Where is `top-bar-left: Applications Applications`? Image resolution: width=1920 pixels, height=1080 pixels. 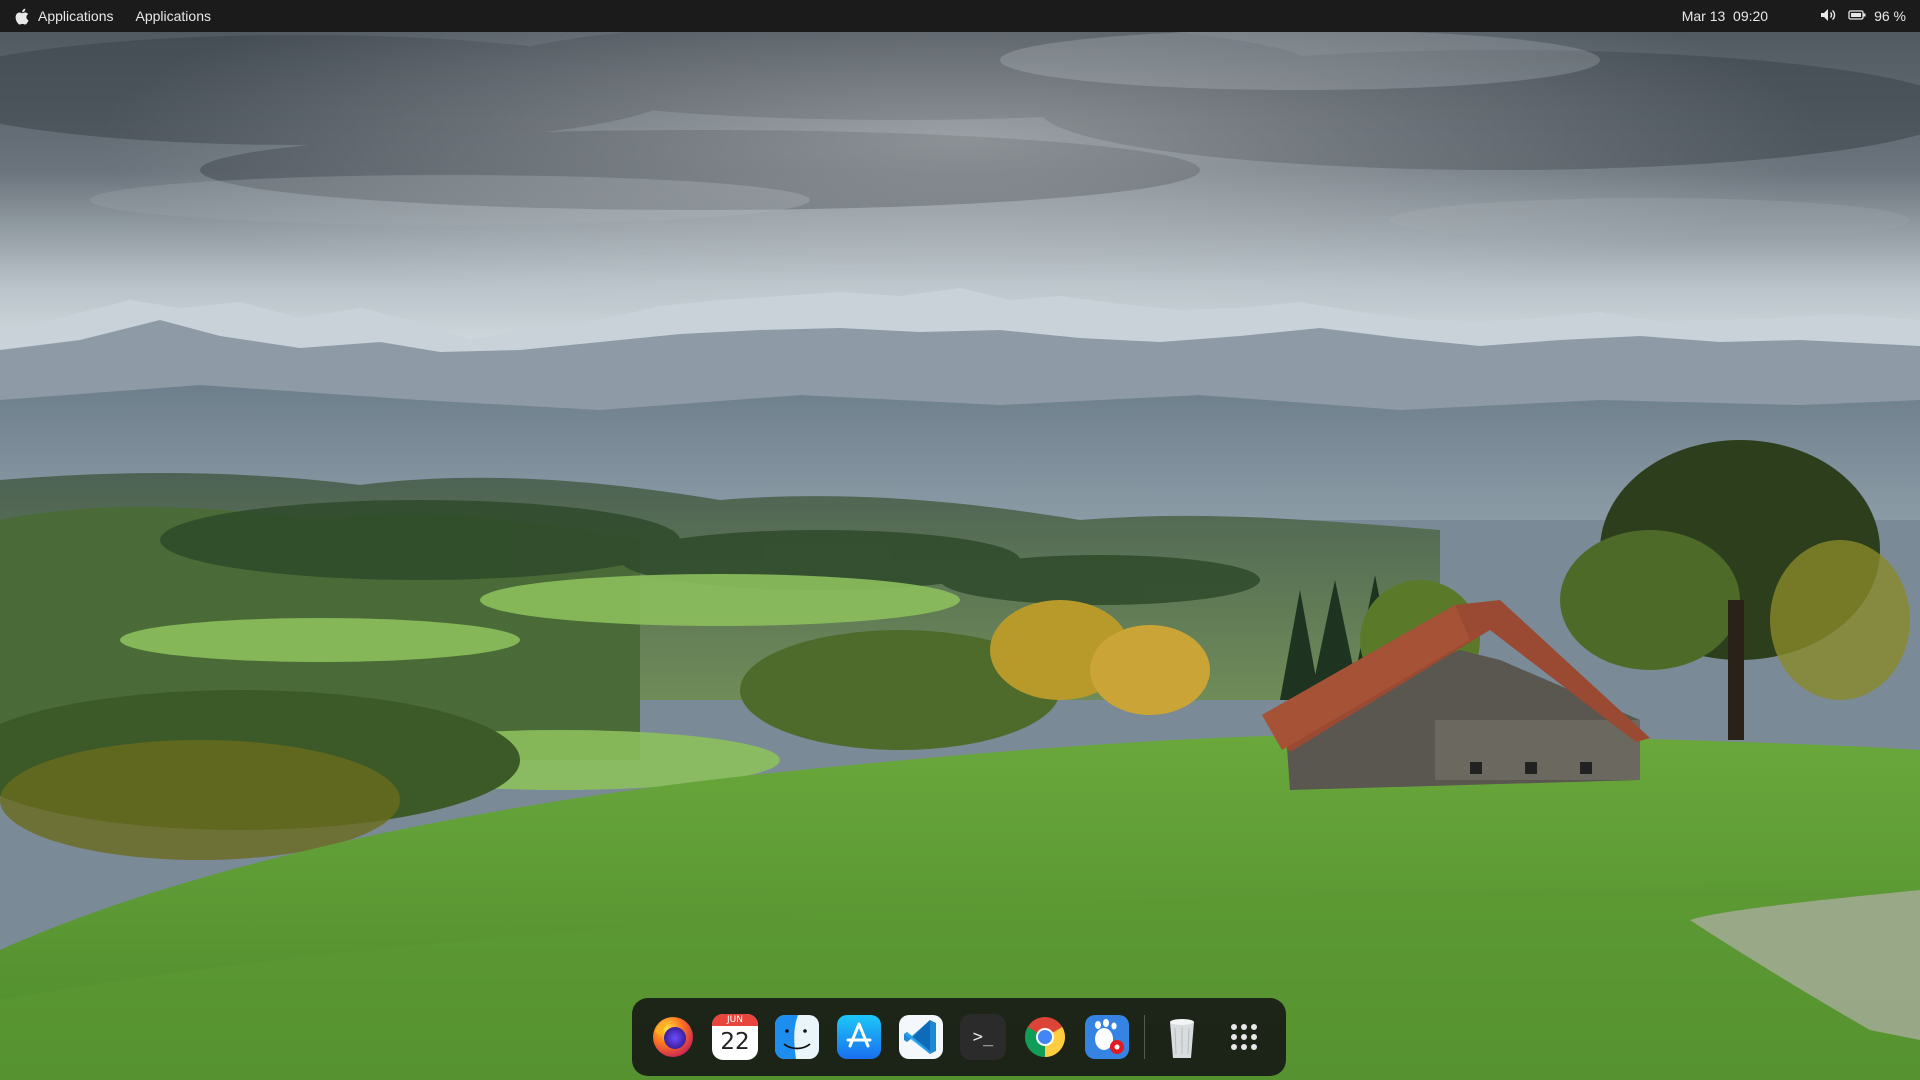
top-bar-left: Applications Applications is located at coordinates (112, 16).